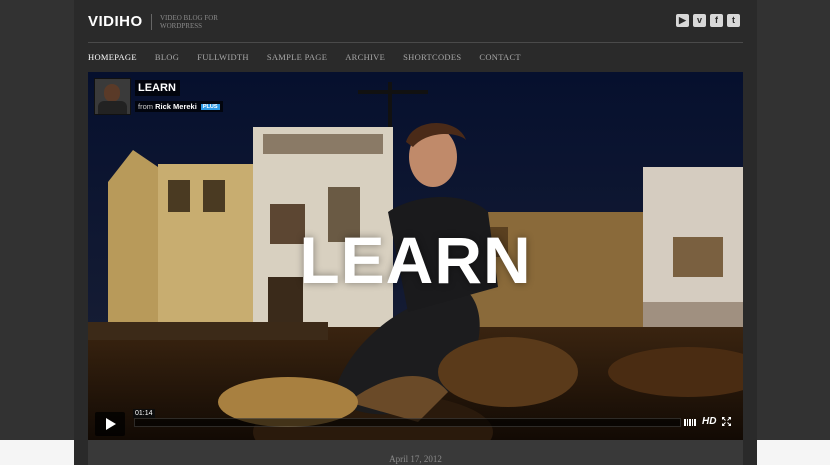  Describe the element at coordinates (690, 422) in the screenshot. I see `volume-icon` at that location.